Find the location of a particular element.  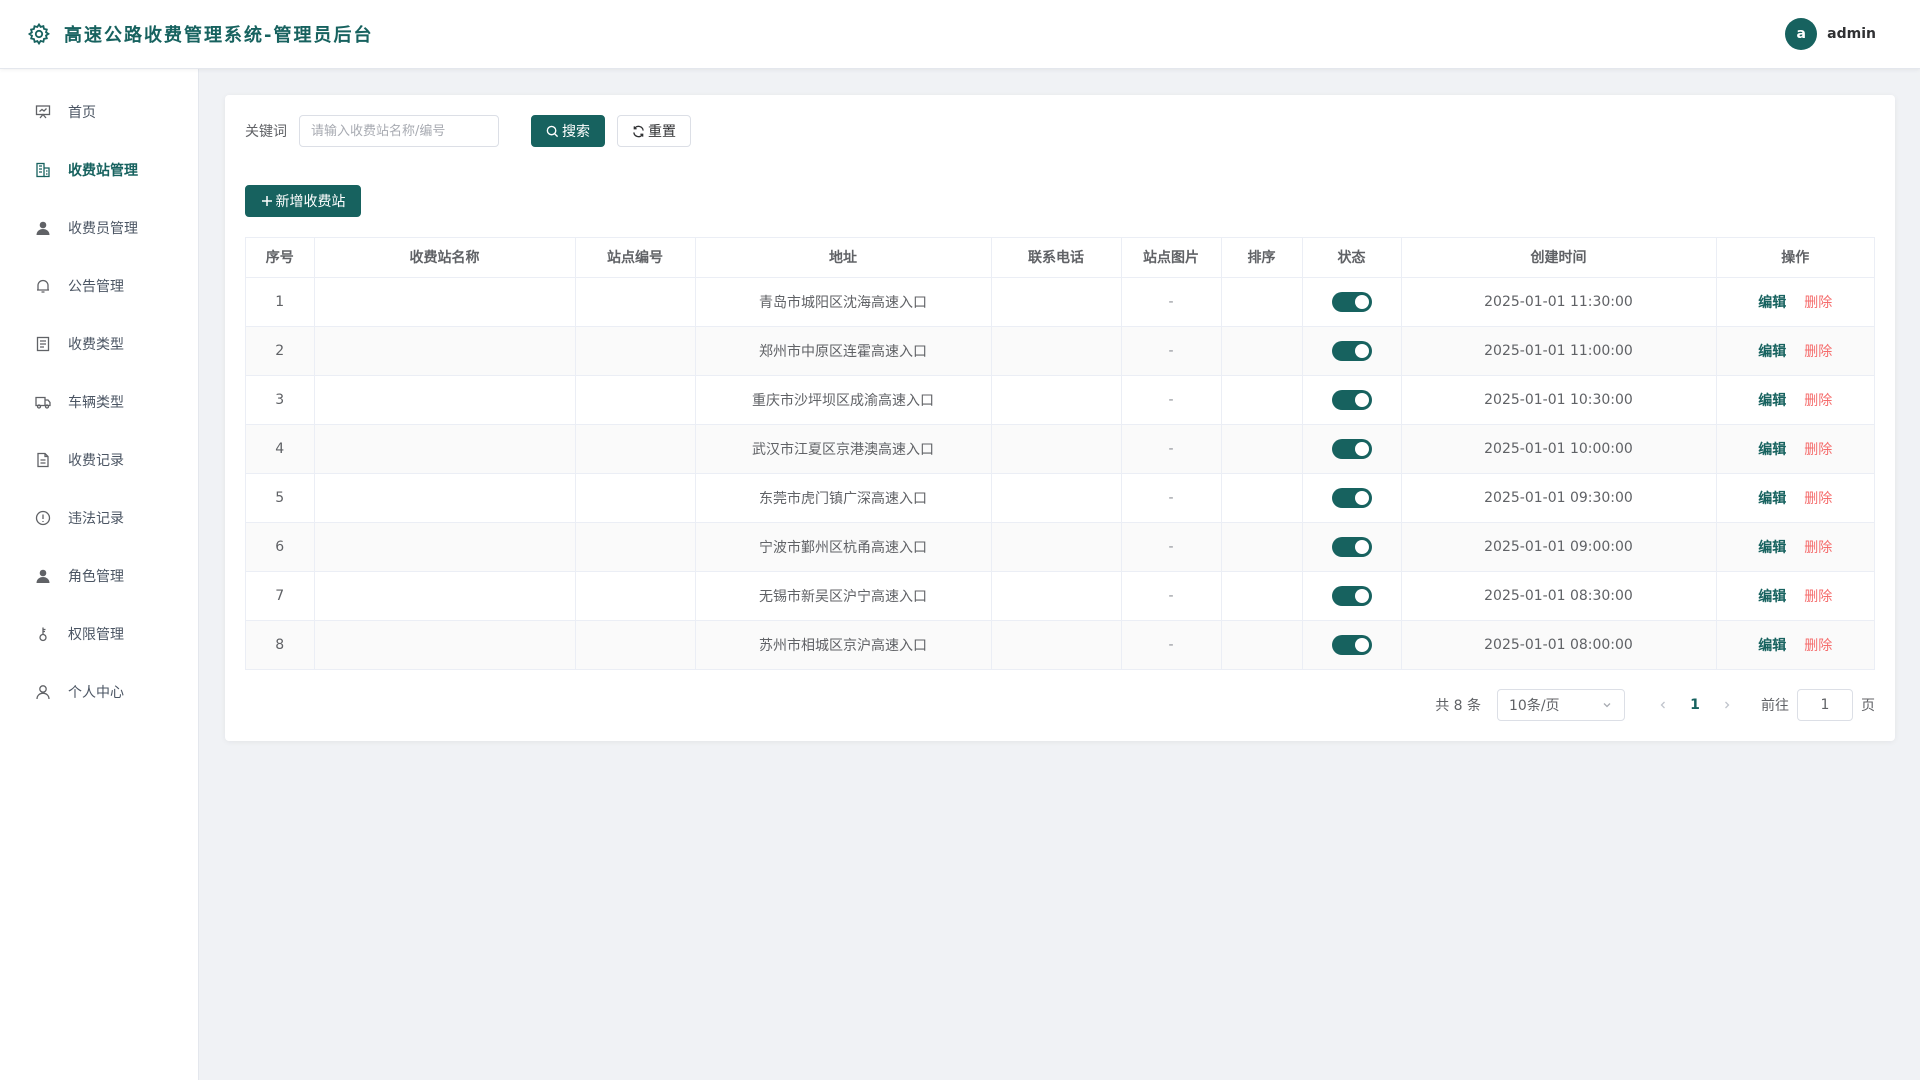

sidebar-item-collector: 收费员管理 is located at coordinates (99, 228).